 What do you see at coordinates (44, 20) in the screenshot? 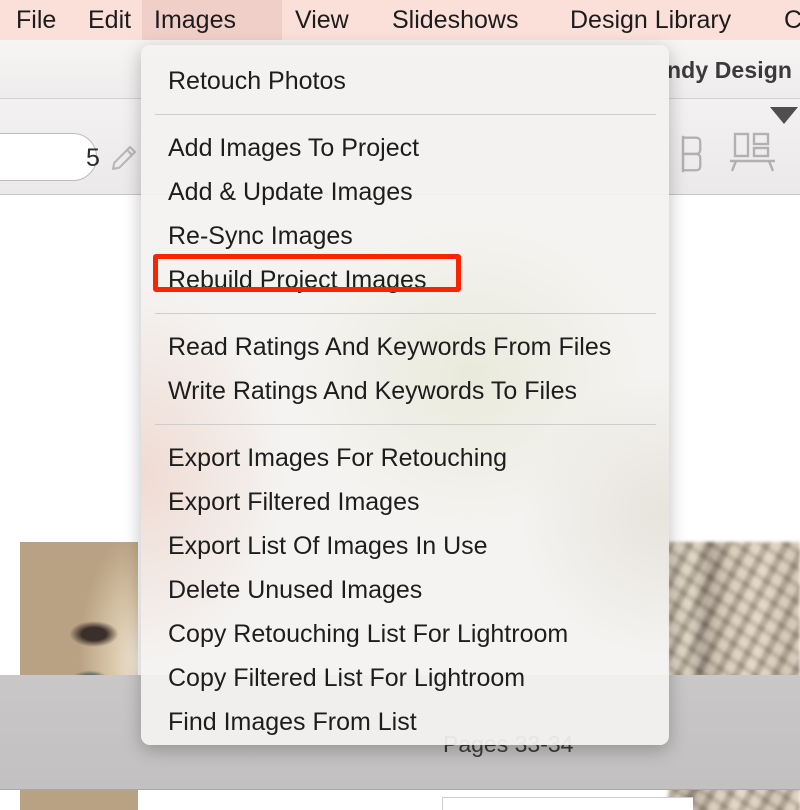
I see `menubar-item-file: File` at bounding box center [44, 20].